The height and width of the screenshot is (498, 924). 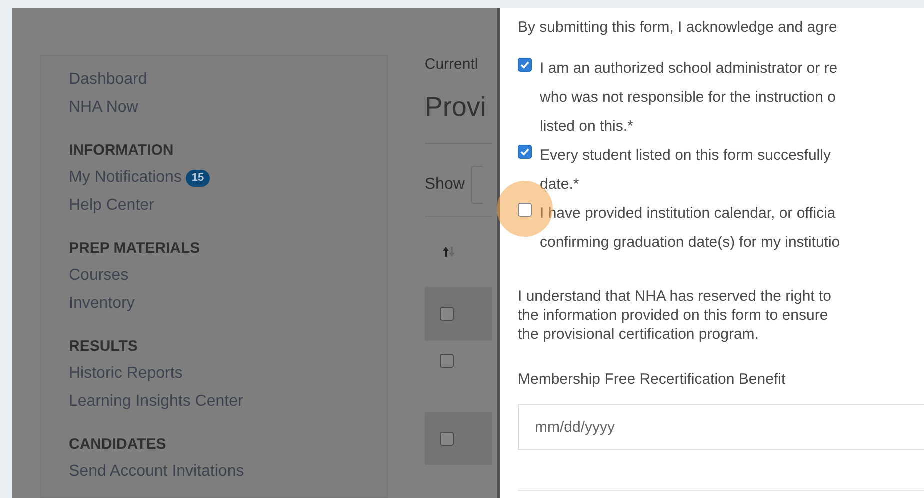 What do you see at coordinates (125, 178) in the screenshot?
I see `sidebar-link: My Notifications` at bounding box center [125, 178].